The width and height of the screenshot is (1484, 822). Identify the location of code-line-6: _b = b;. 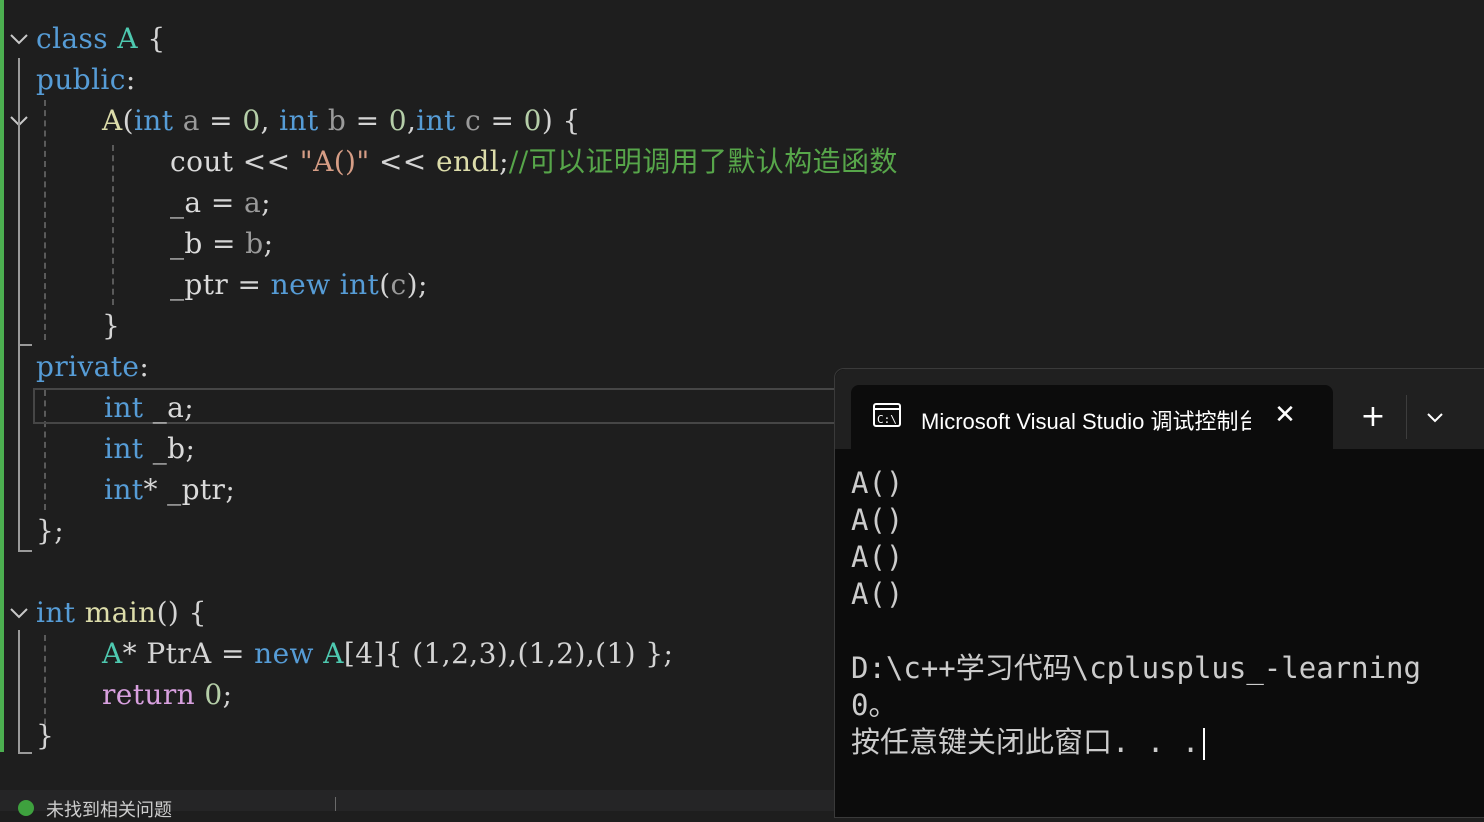
(222, 243).